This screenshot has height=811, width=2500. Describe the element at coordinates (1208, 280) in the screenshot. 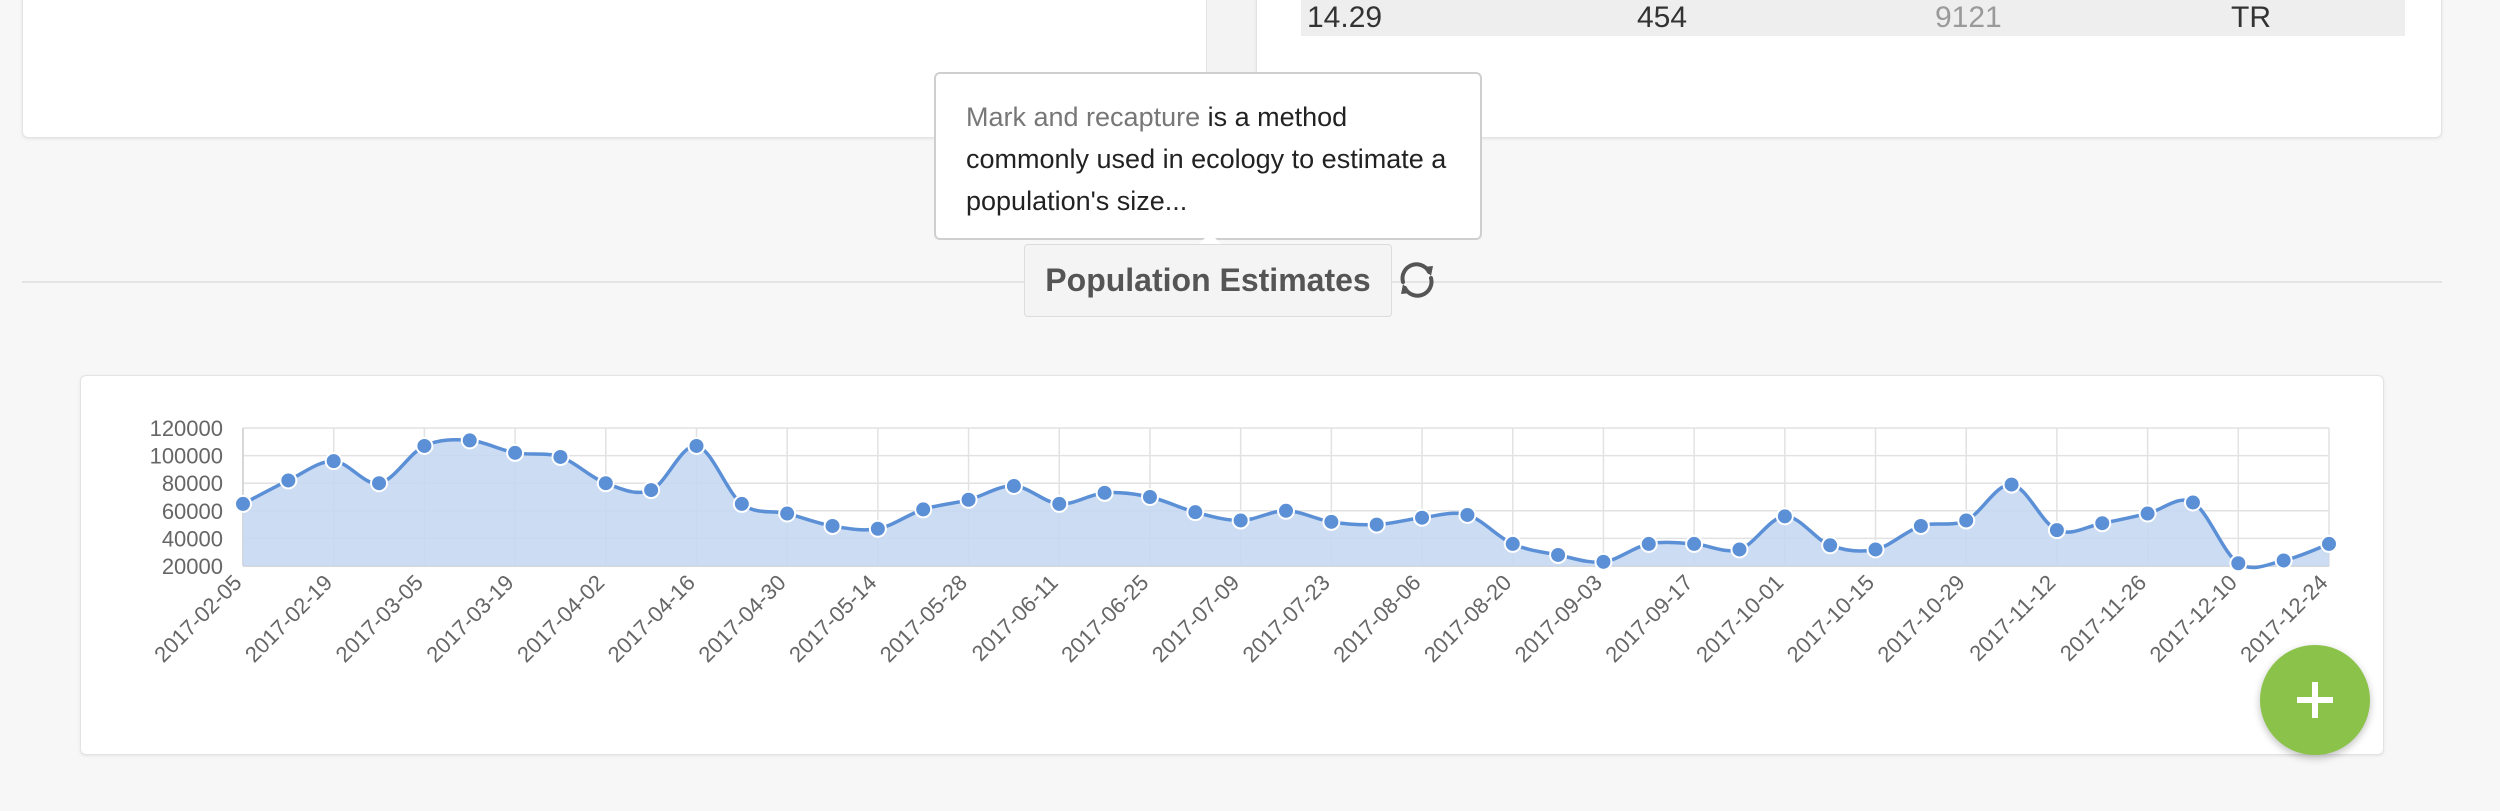

I see `section-title-button: Population Estimates` at that location.